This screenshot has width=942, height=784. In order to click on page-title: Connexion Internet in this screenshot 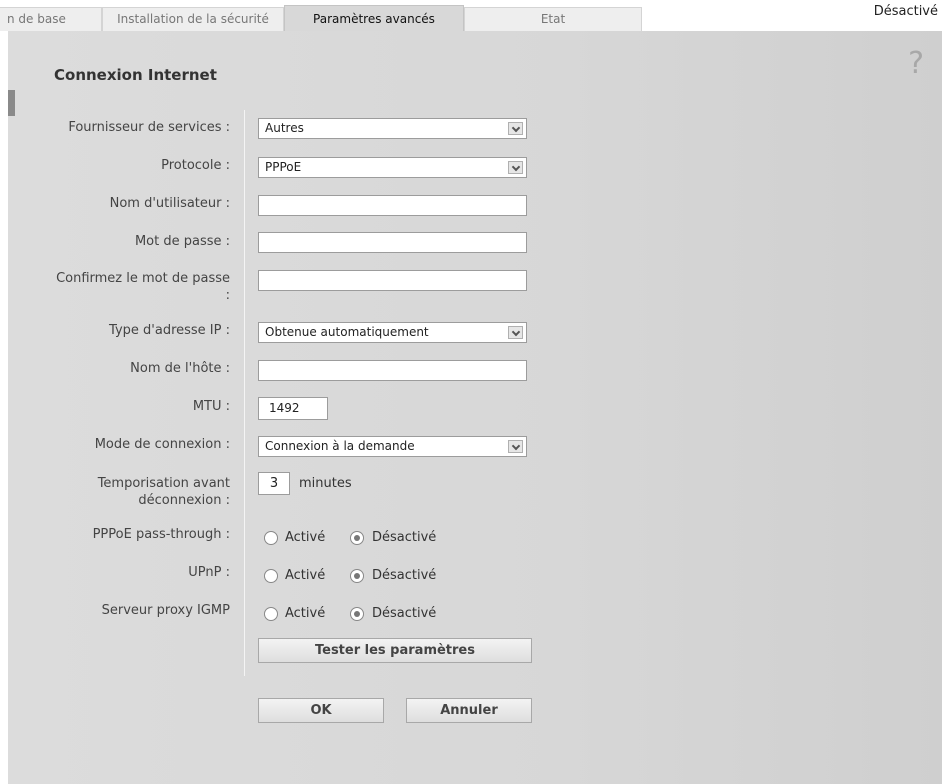, I will do `click(135, 75)`.